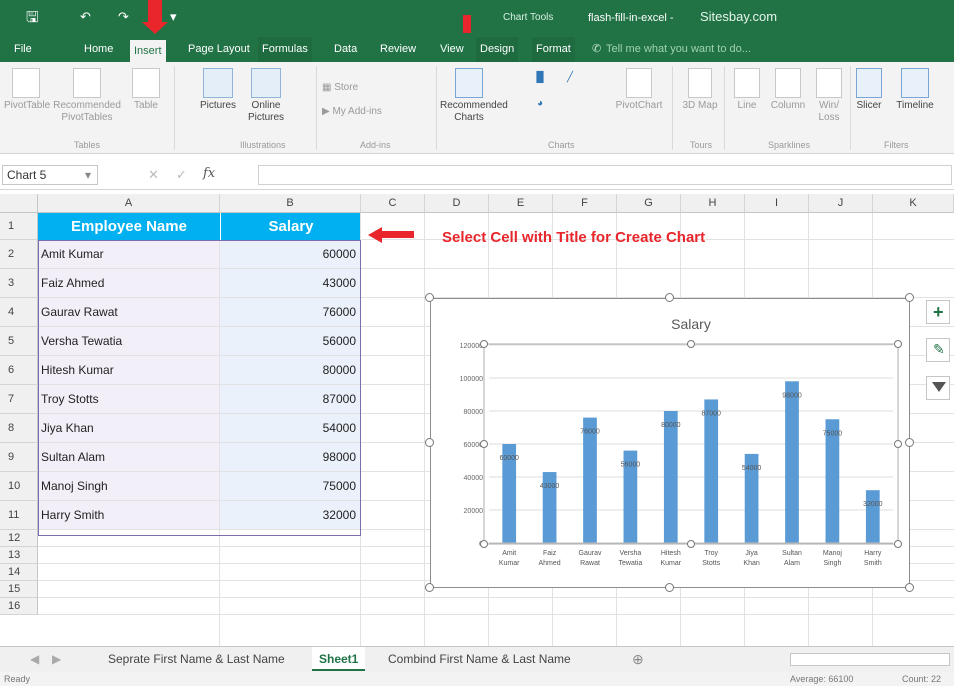 The width and height of the screenshot is (954, 686). Describe the element at coordinates (913, 203) in the screenshot. I see `column-header-k: K` at that location.